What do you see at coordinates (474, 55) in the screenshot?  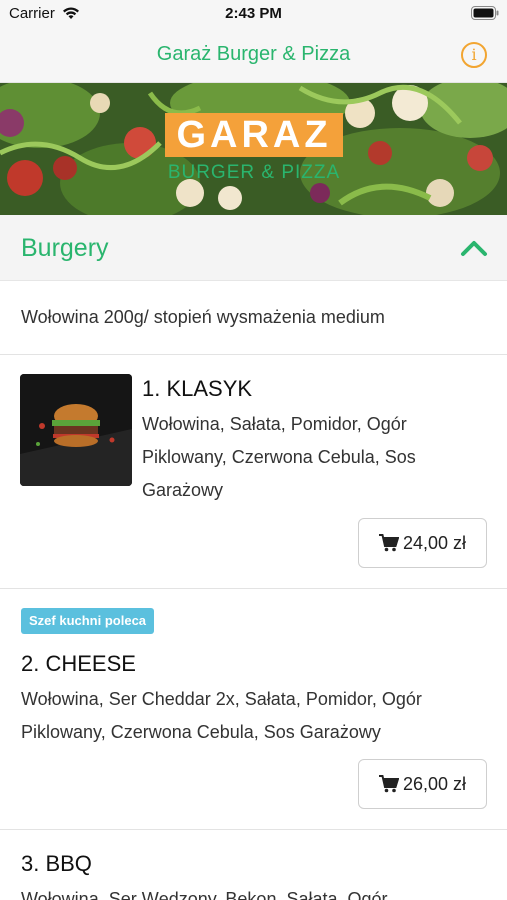 I see `info-icon: i` at bounding box center [474, 55].